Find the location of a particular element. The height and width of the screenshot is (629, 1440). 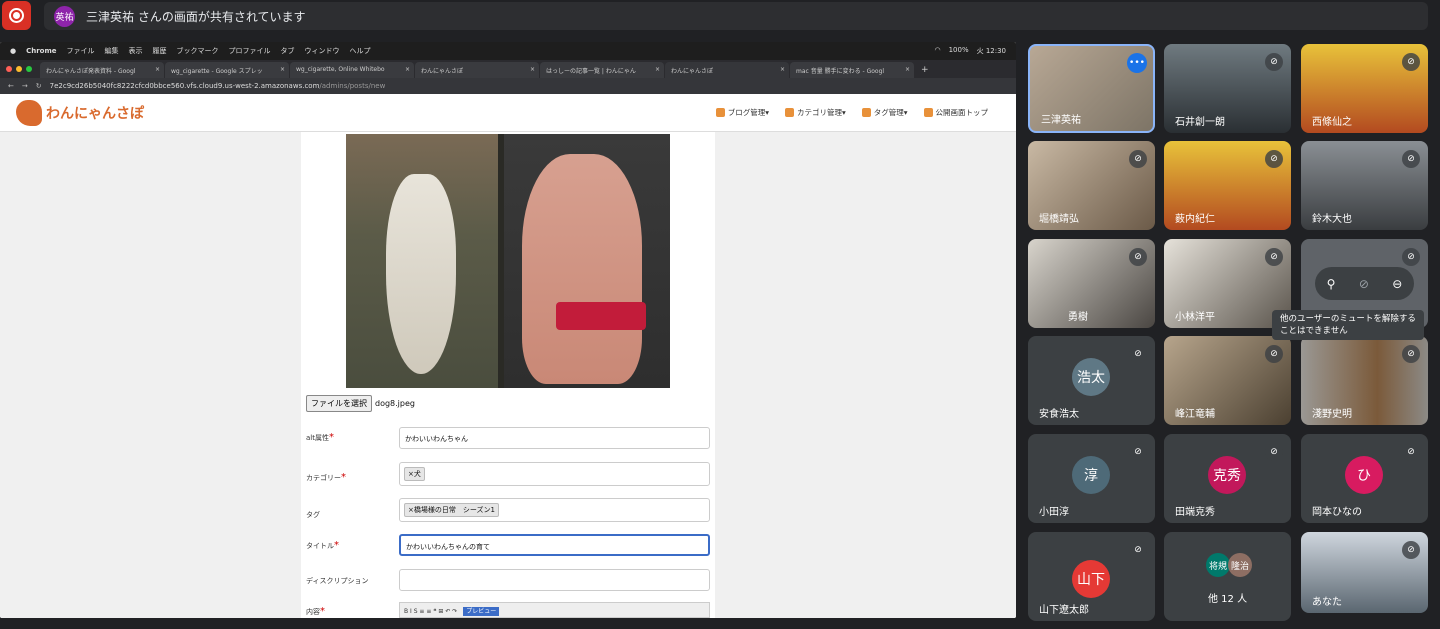

tag-chip: ×橋場様の日常 シーズン1 is located at coordinates (451, 510).